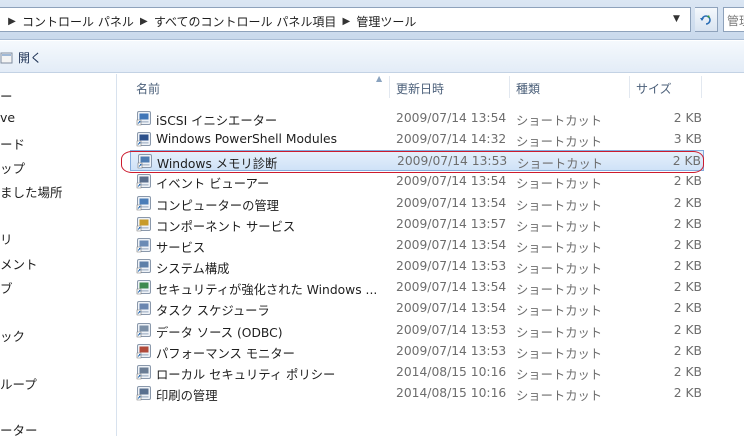 This screenshot has width=744, height=436. I want to click on open-button: 開く, so click(23, 57).